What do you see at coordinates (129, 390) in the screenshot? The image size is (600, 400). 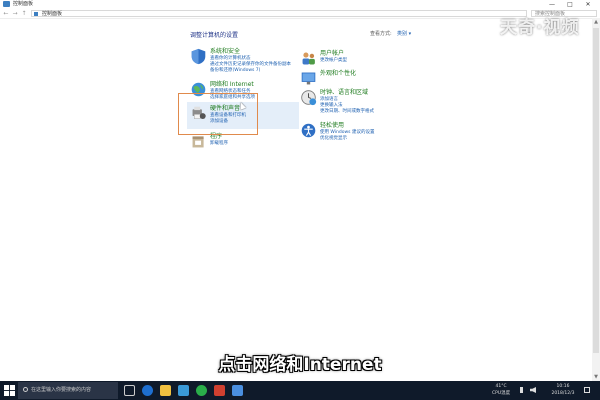 I see `task-view-icon` at bounding box center [129, 390].